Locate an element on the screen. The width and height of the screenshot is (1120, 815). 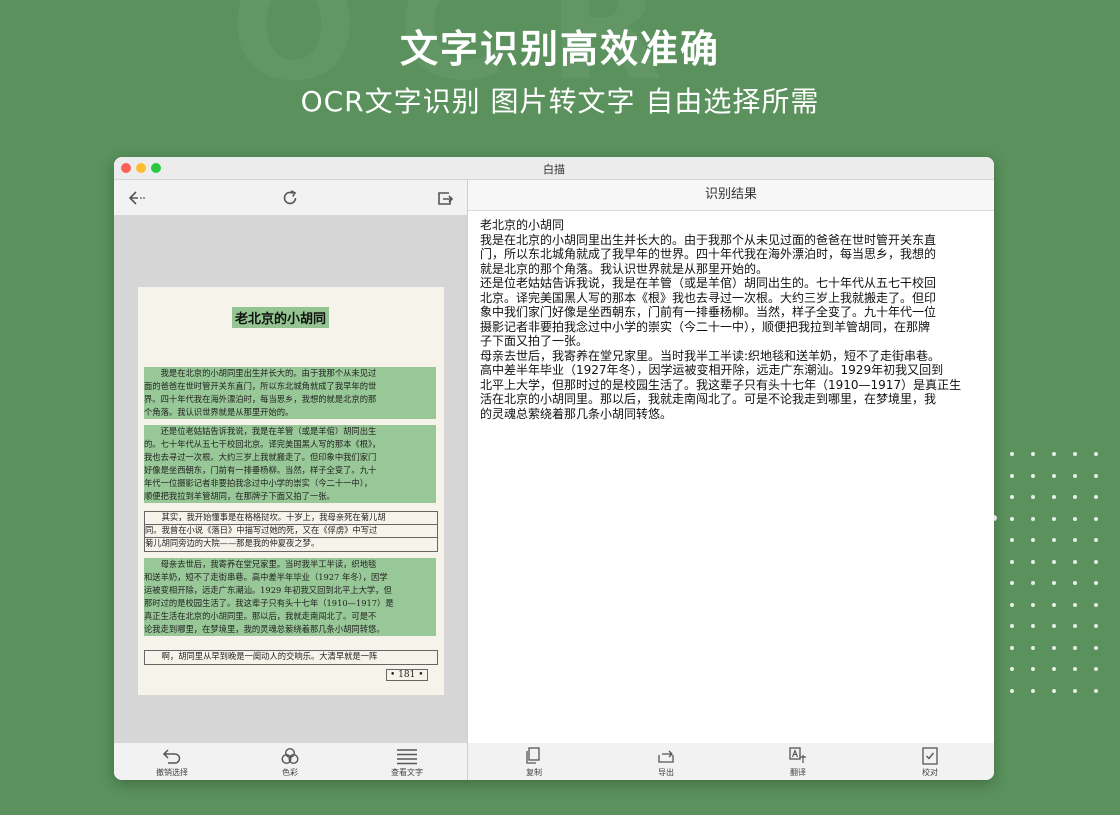
text-lines-icon is located at coordinates (407, 757).